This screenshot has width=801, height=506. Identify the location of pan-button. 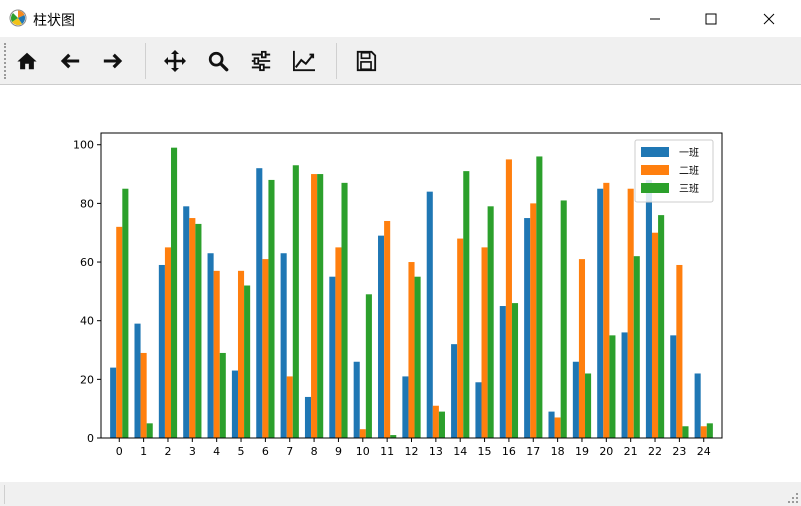
(175, 61).